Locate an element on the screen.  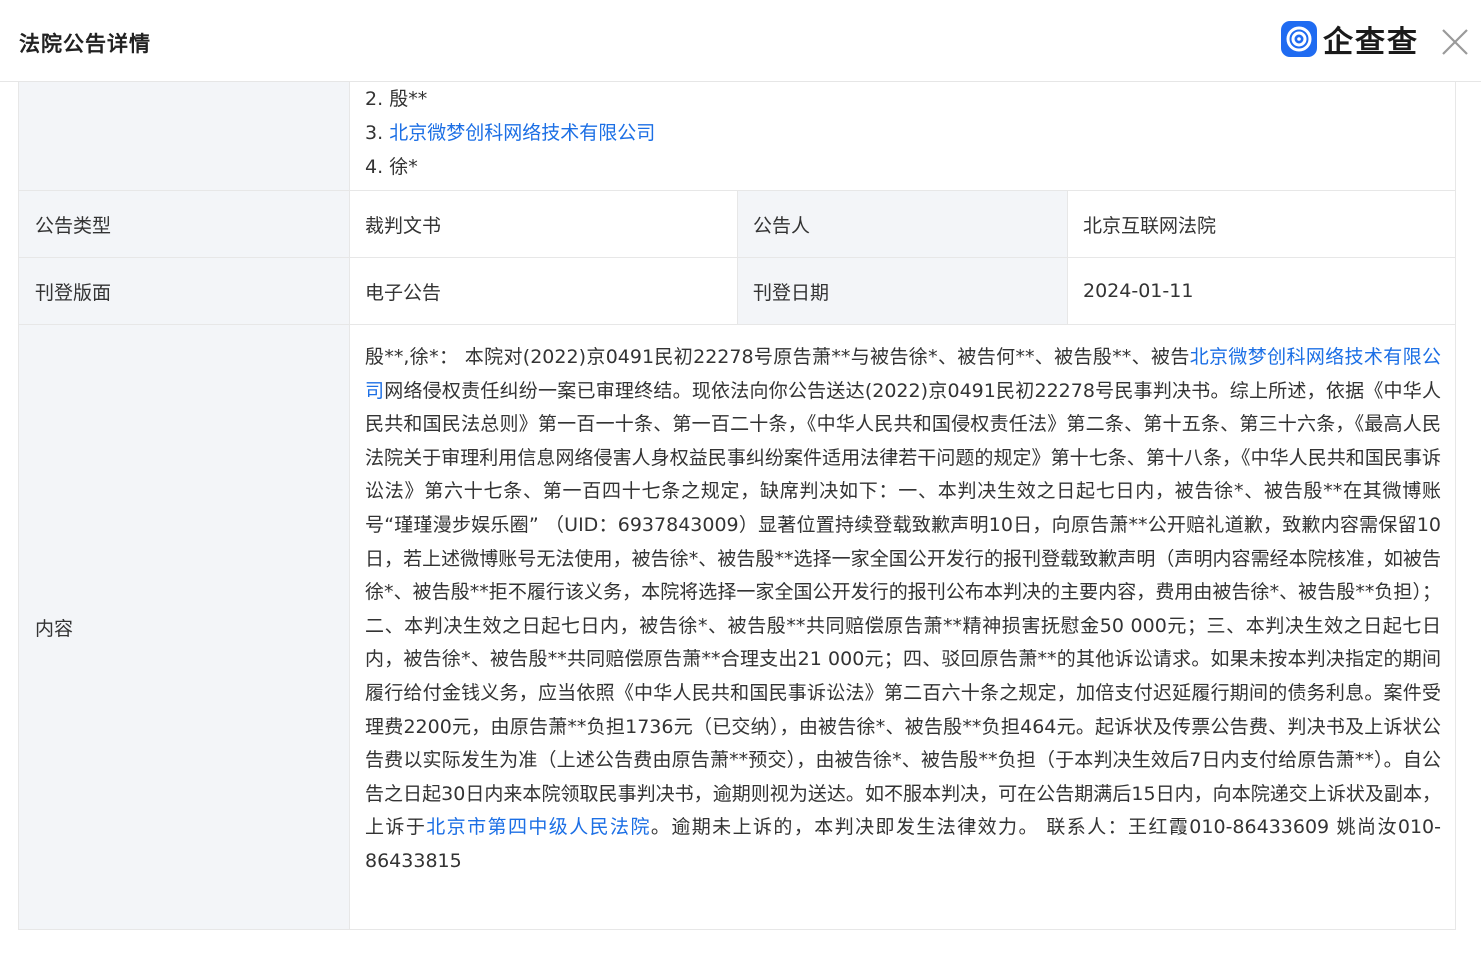
qcc-logo-icon is located at coordinates (1299, 39).